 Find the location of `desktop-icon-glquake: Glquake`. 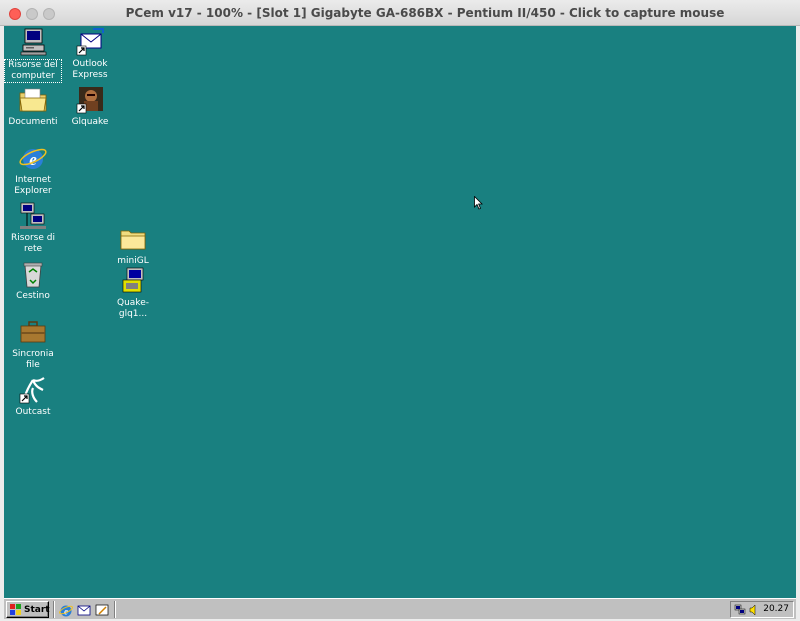

desktop-icon-glquake: Glquake is located at coordinates (90, 106).